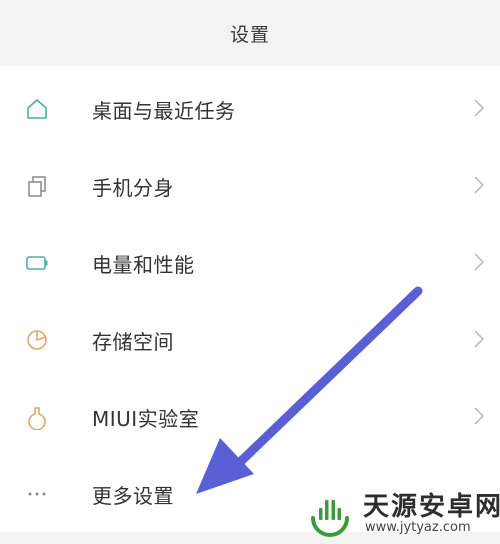 The width and height of the screenshot is (500, 544). I want to click on home-icon, so click(37, 109).